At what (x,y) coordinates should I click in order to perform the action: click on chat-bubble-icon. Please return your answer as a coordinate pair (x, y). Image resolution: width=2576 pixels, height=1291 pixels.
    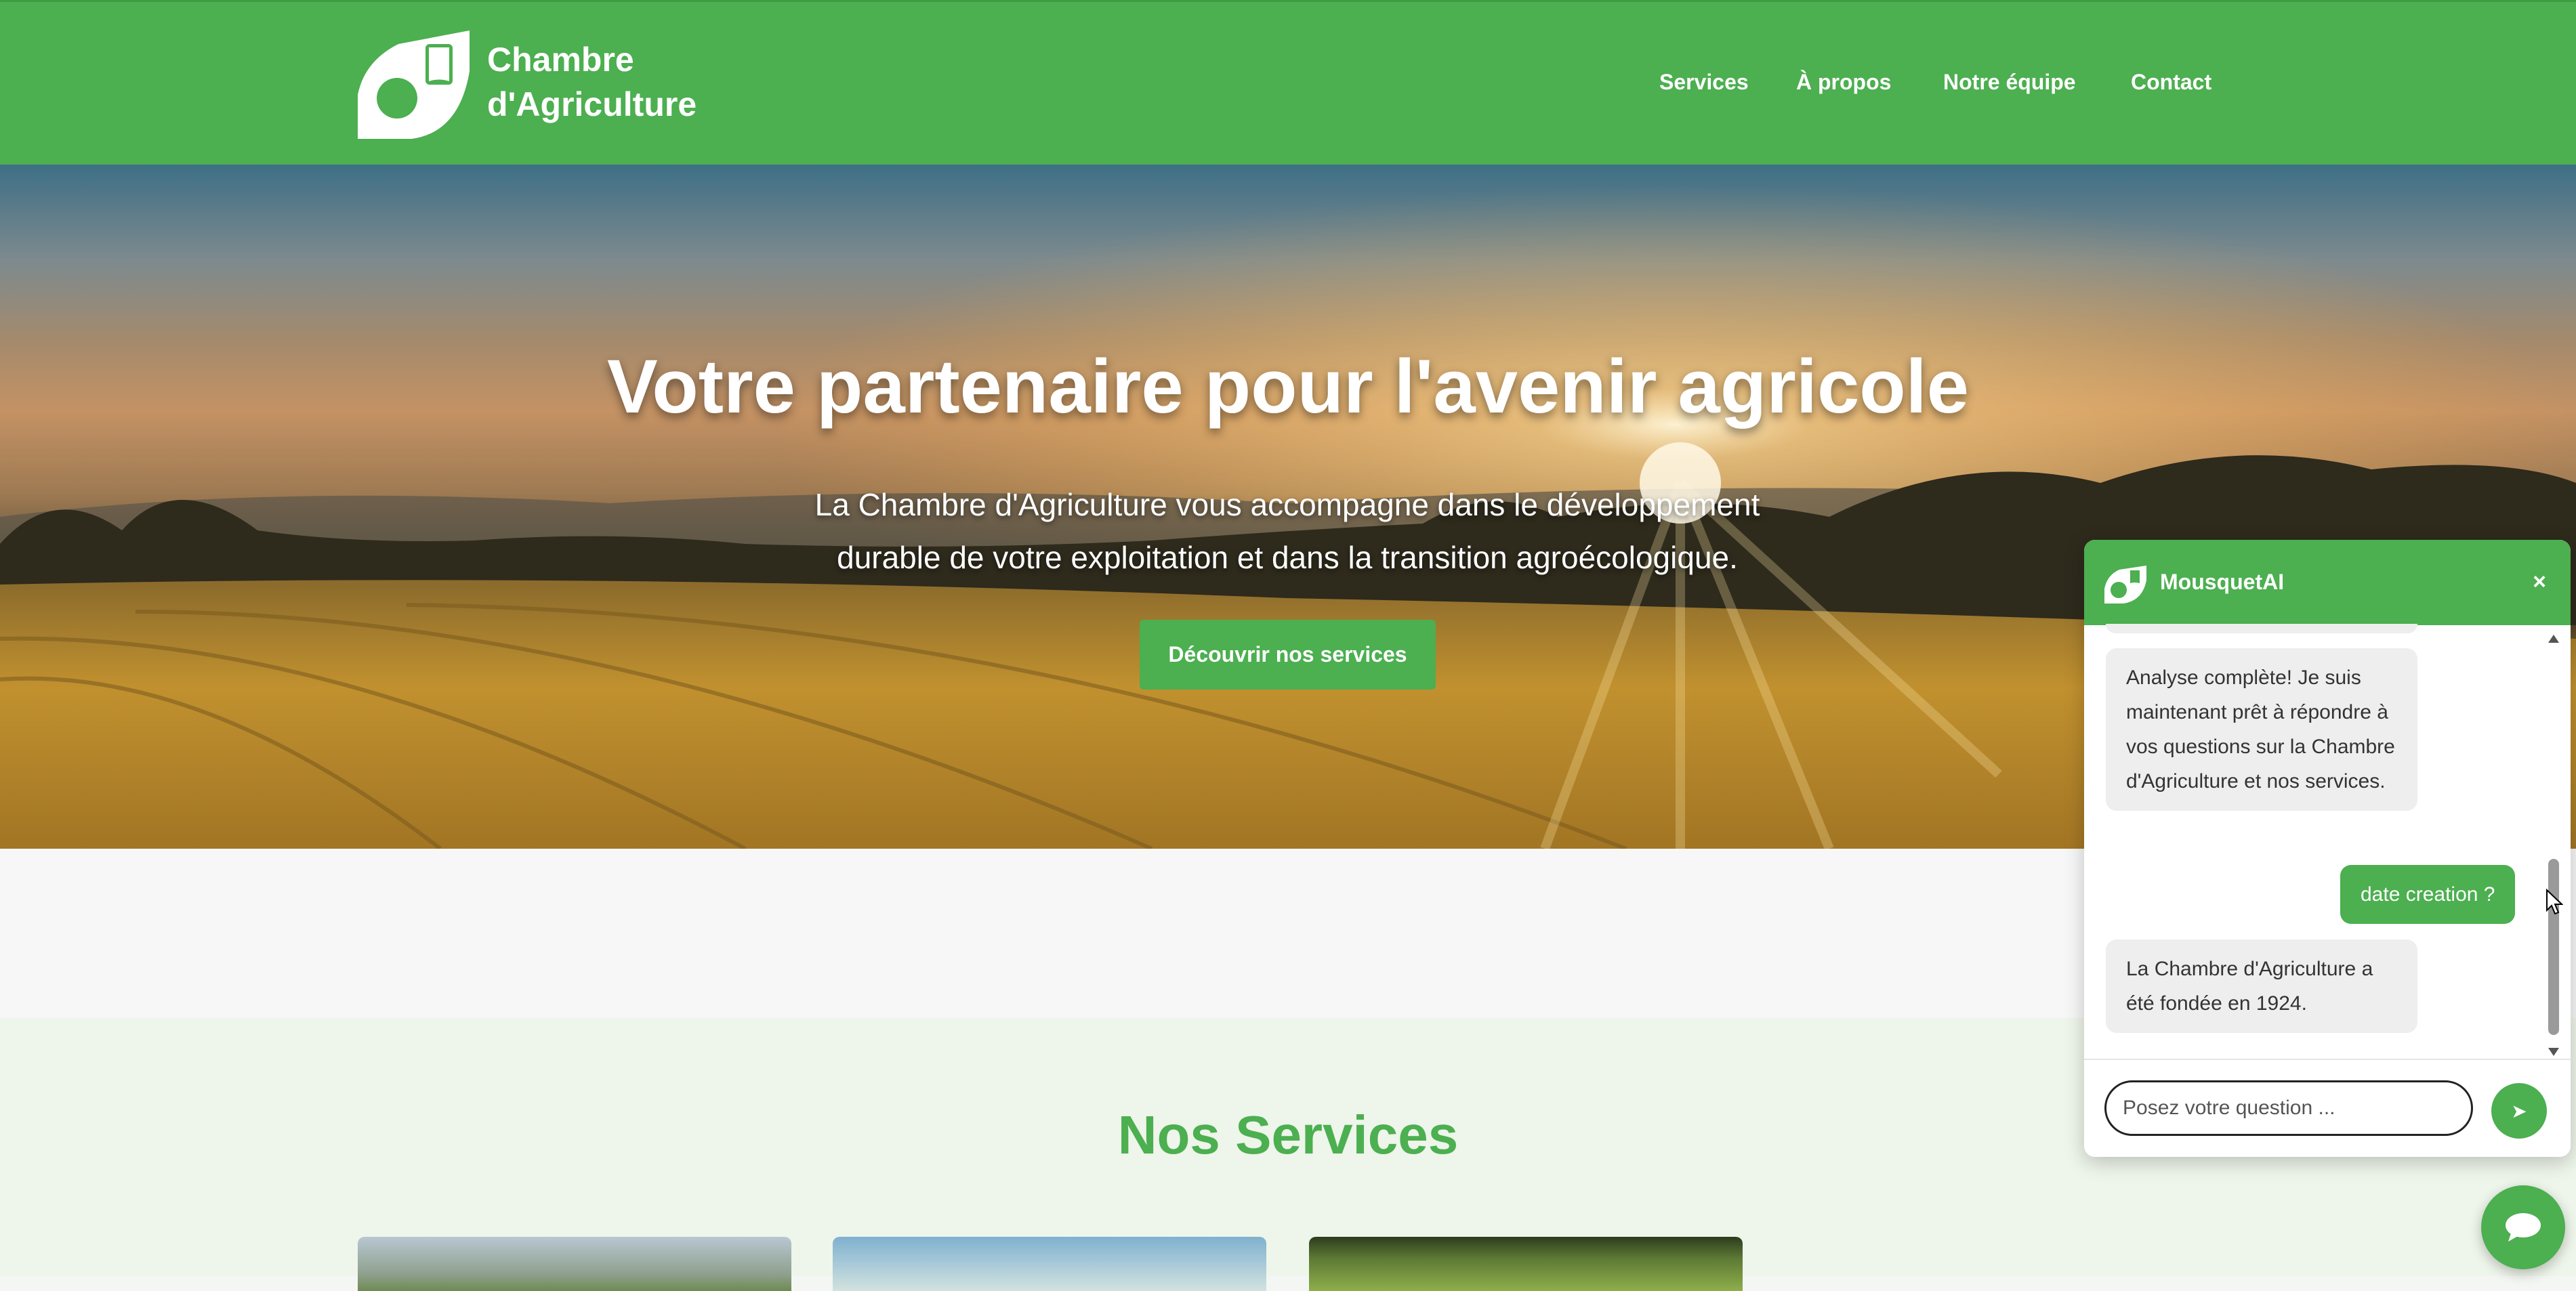
    Looking at the image, I should click on (2523, 1227).